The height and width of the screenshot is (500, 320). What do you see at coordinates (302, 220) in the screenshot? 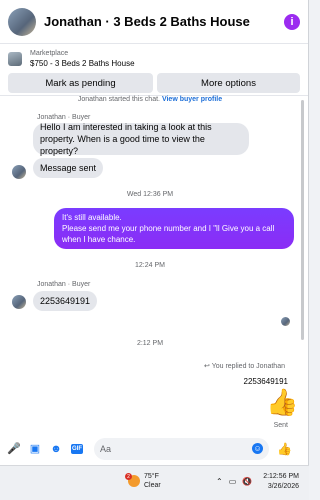
I see `scrollbar` at bounding box center [302, 220].